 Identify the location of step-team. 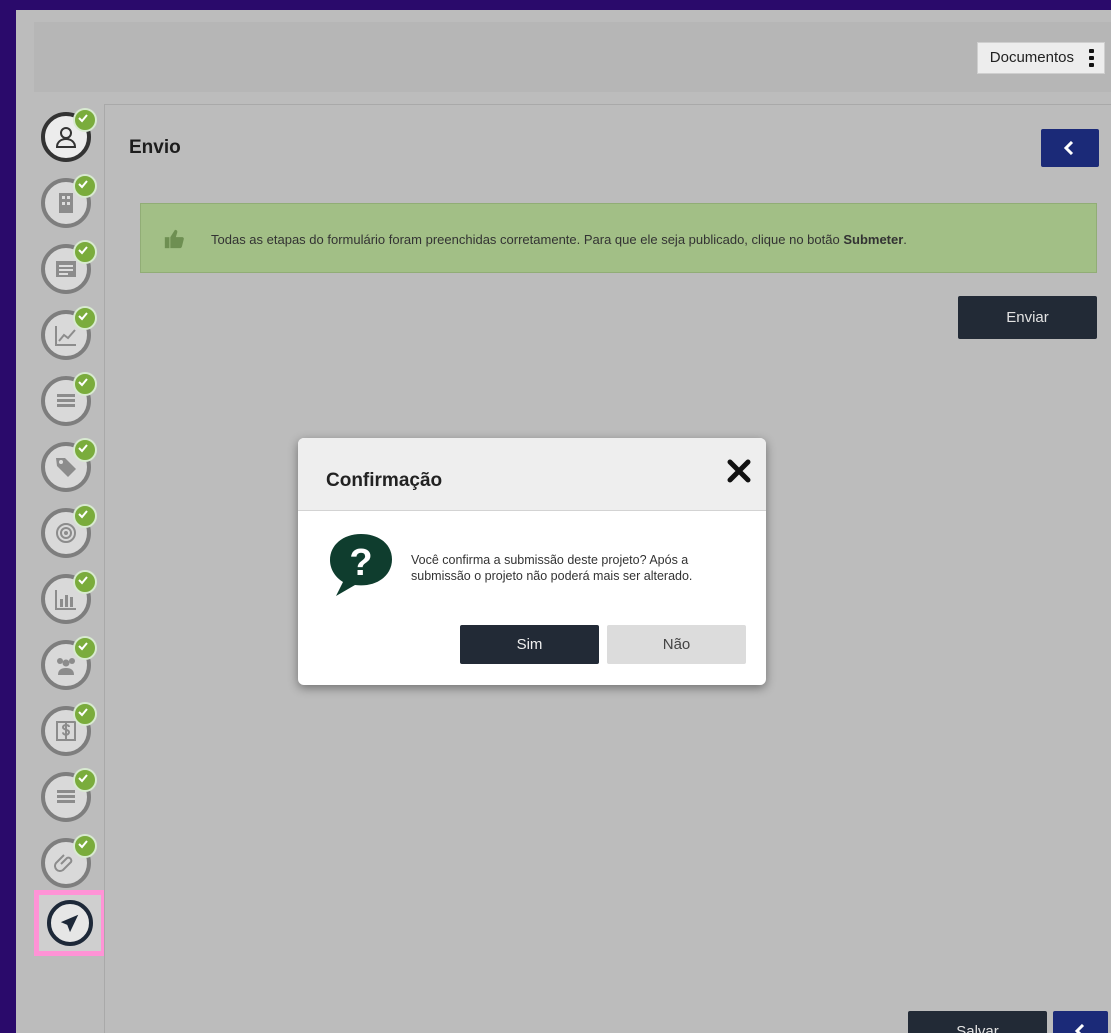
(69, 663).